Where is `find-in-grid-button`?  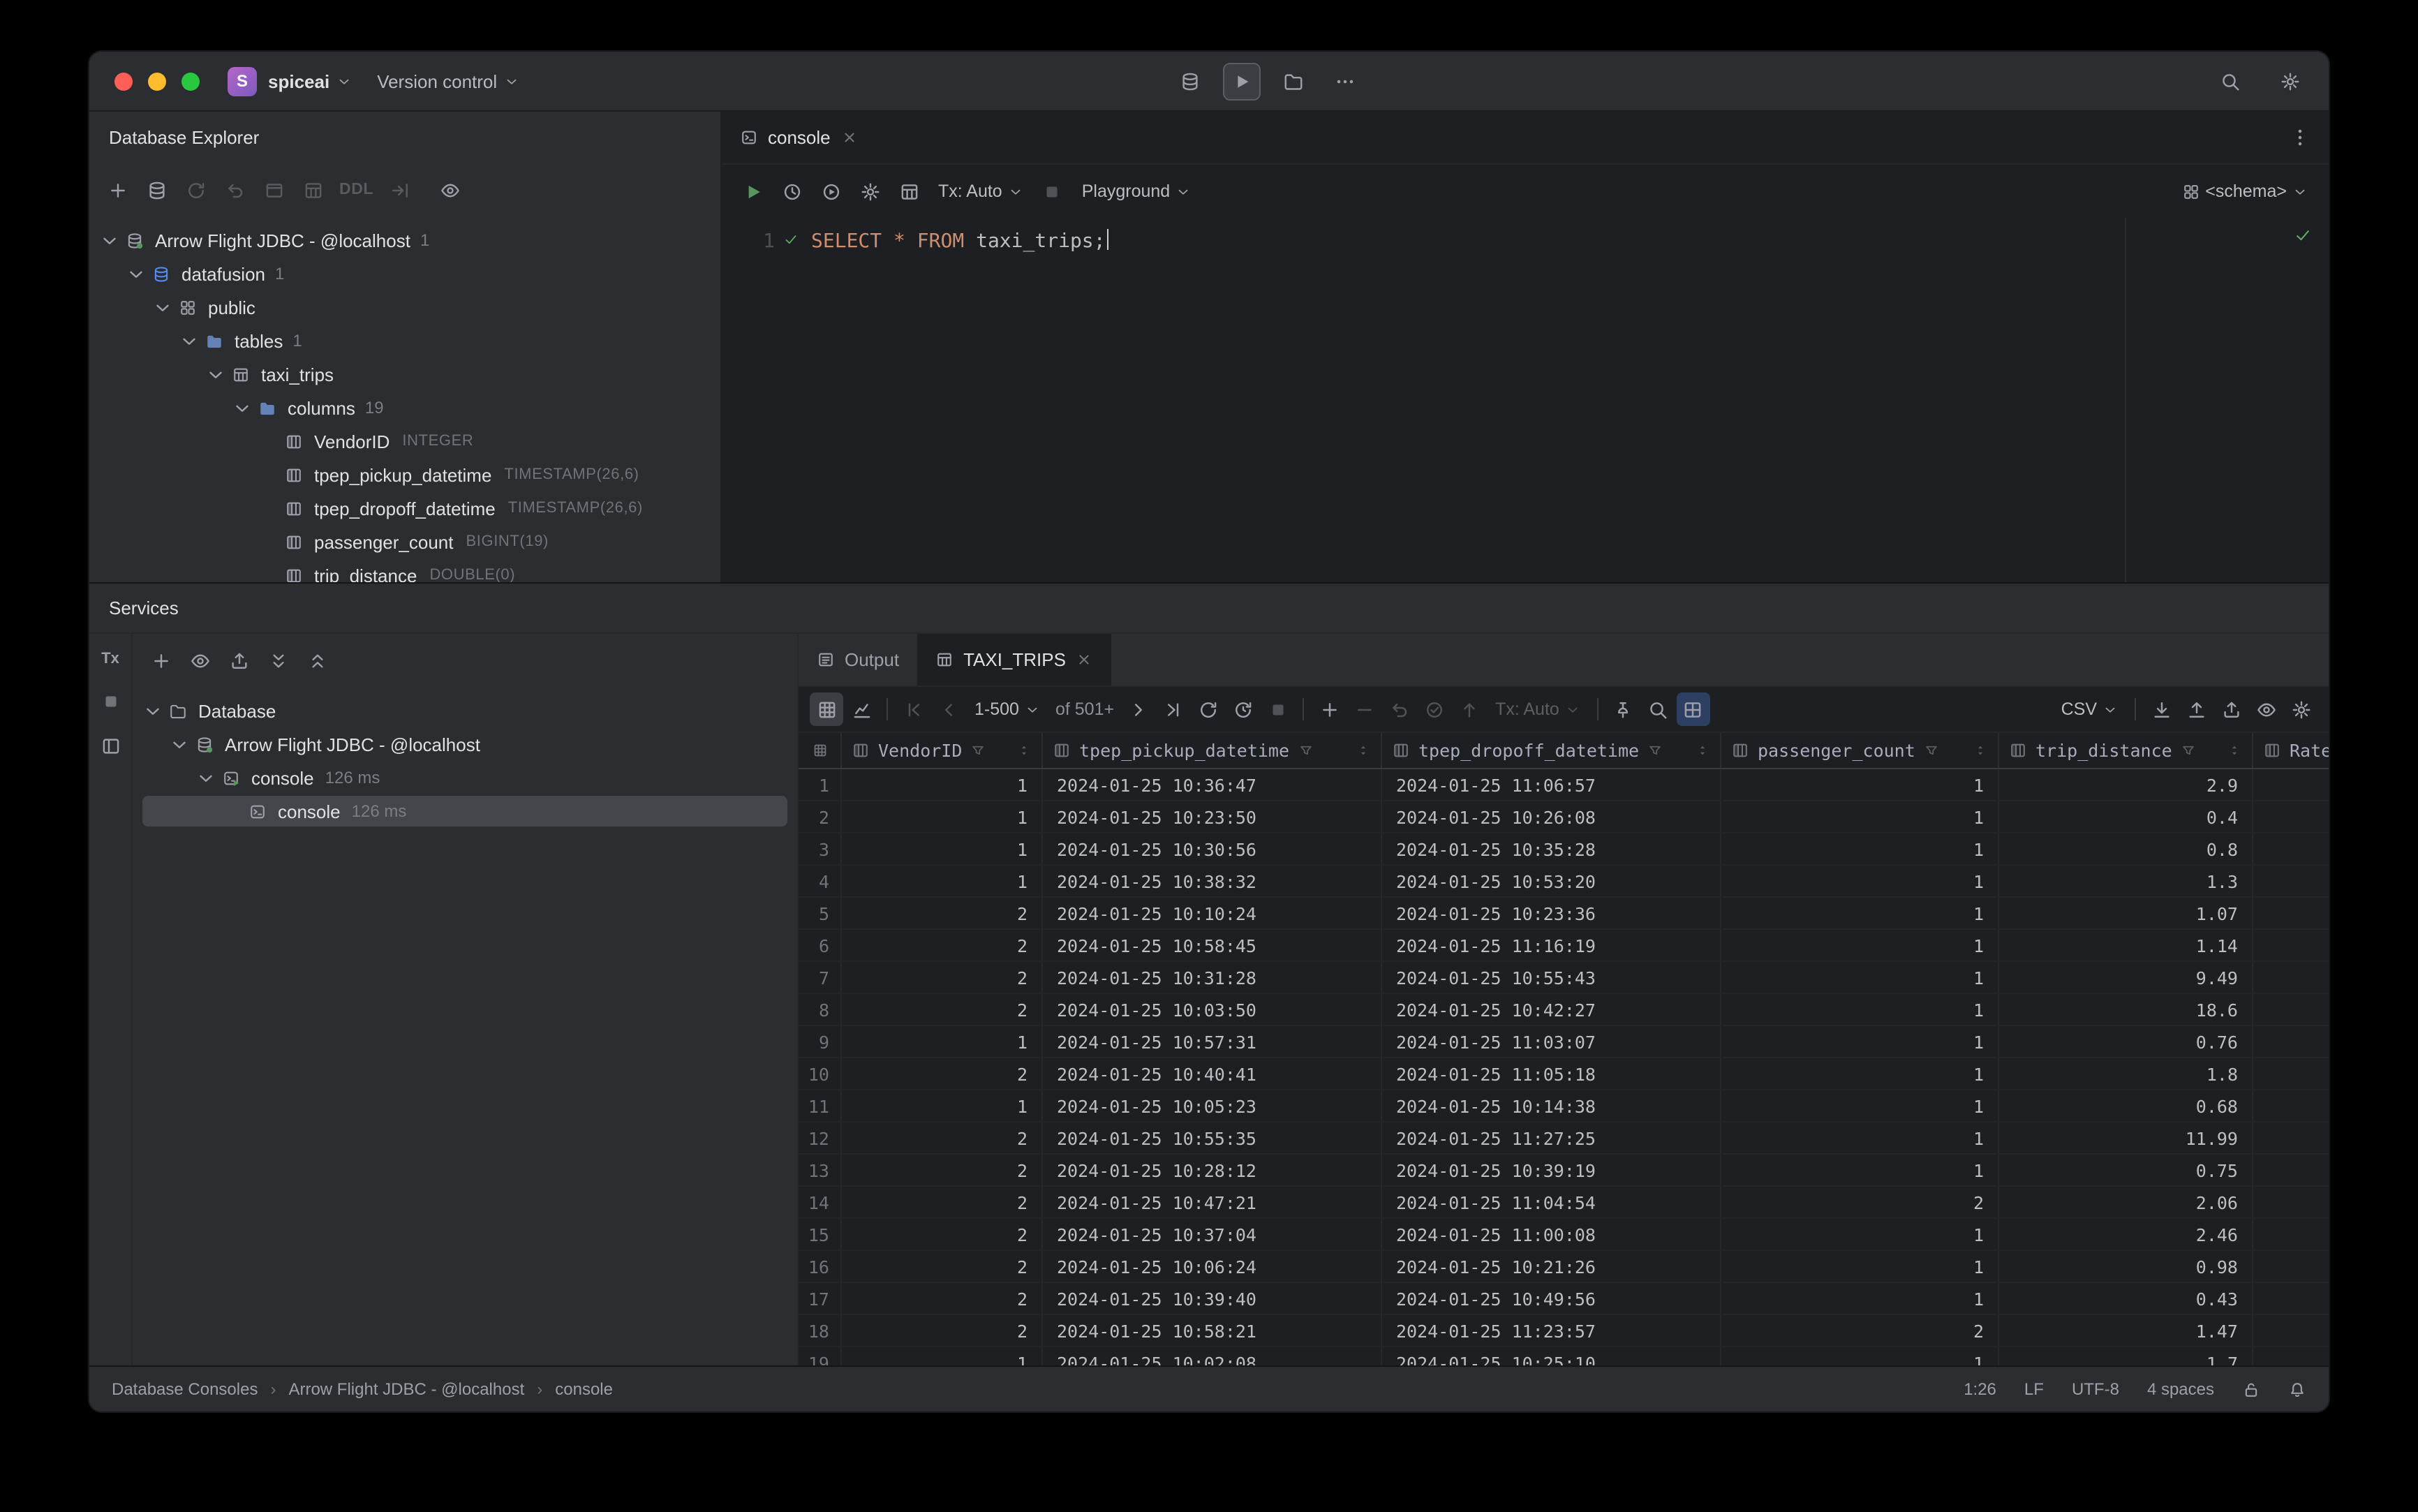
find-in-grid-button is located at coordinates (1658, 709).